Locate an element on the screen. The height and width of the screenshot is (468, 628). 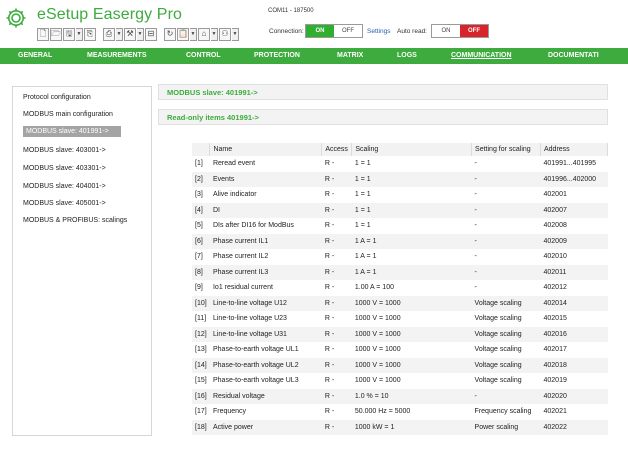
device-dropdown-chevron-icon: ▼ is located at coordinates (214, 34).